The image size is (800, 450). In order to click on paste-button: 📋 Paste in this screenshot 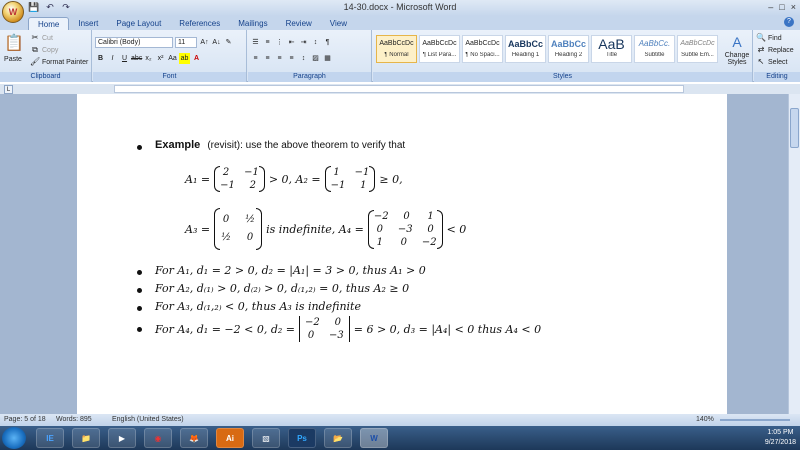, I will do `click(14, 48)`.